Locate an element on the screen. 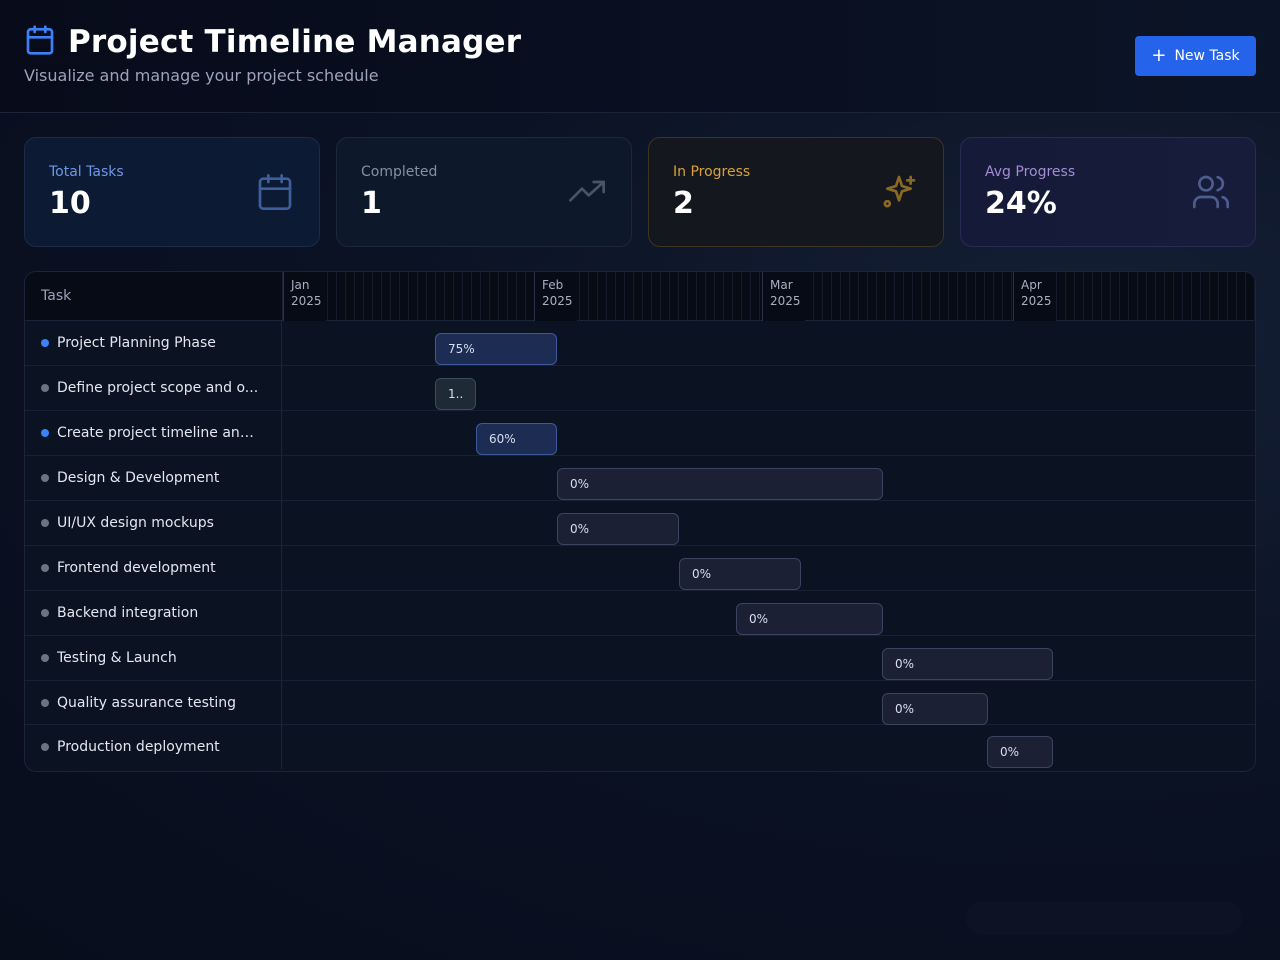 The height and width of the screenshot is (960, 1280). month-header-apr: Apr 2025 is located at coordinates (1034, 296).